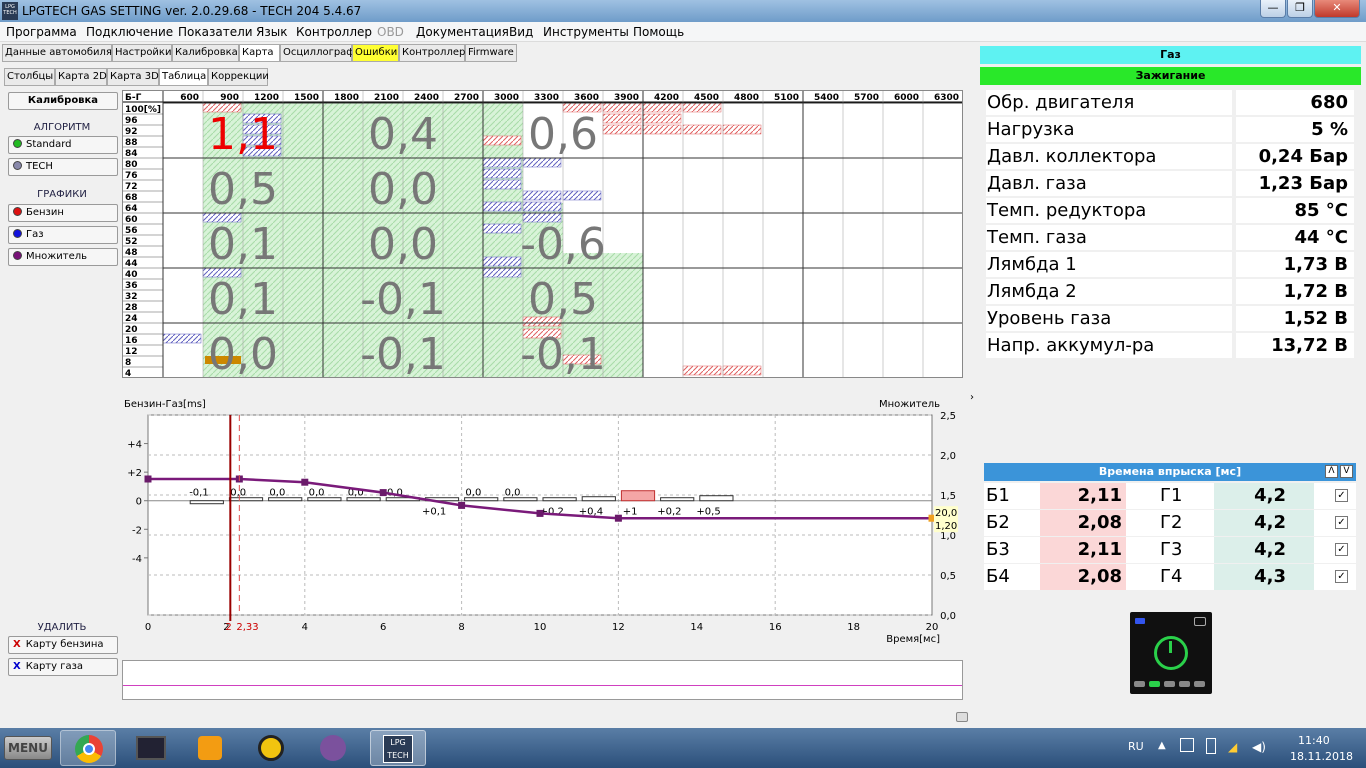 The height and width of the screenshot is (768, 1366). I want to click on menu-item-8: Инструменты, so click(586, 32).